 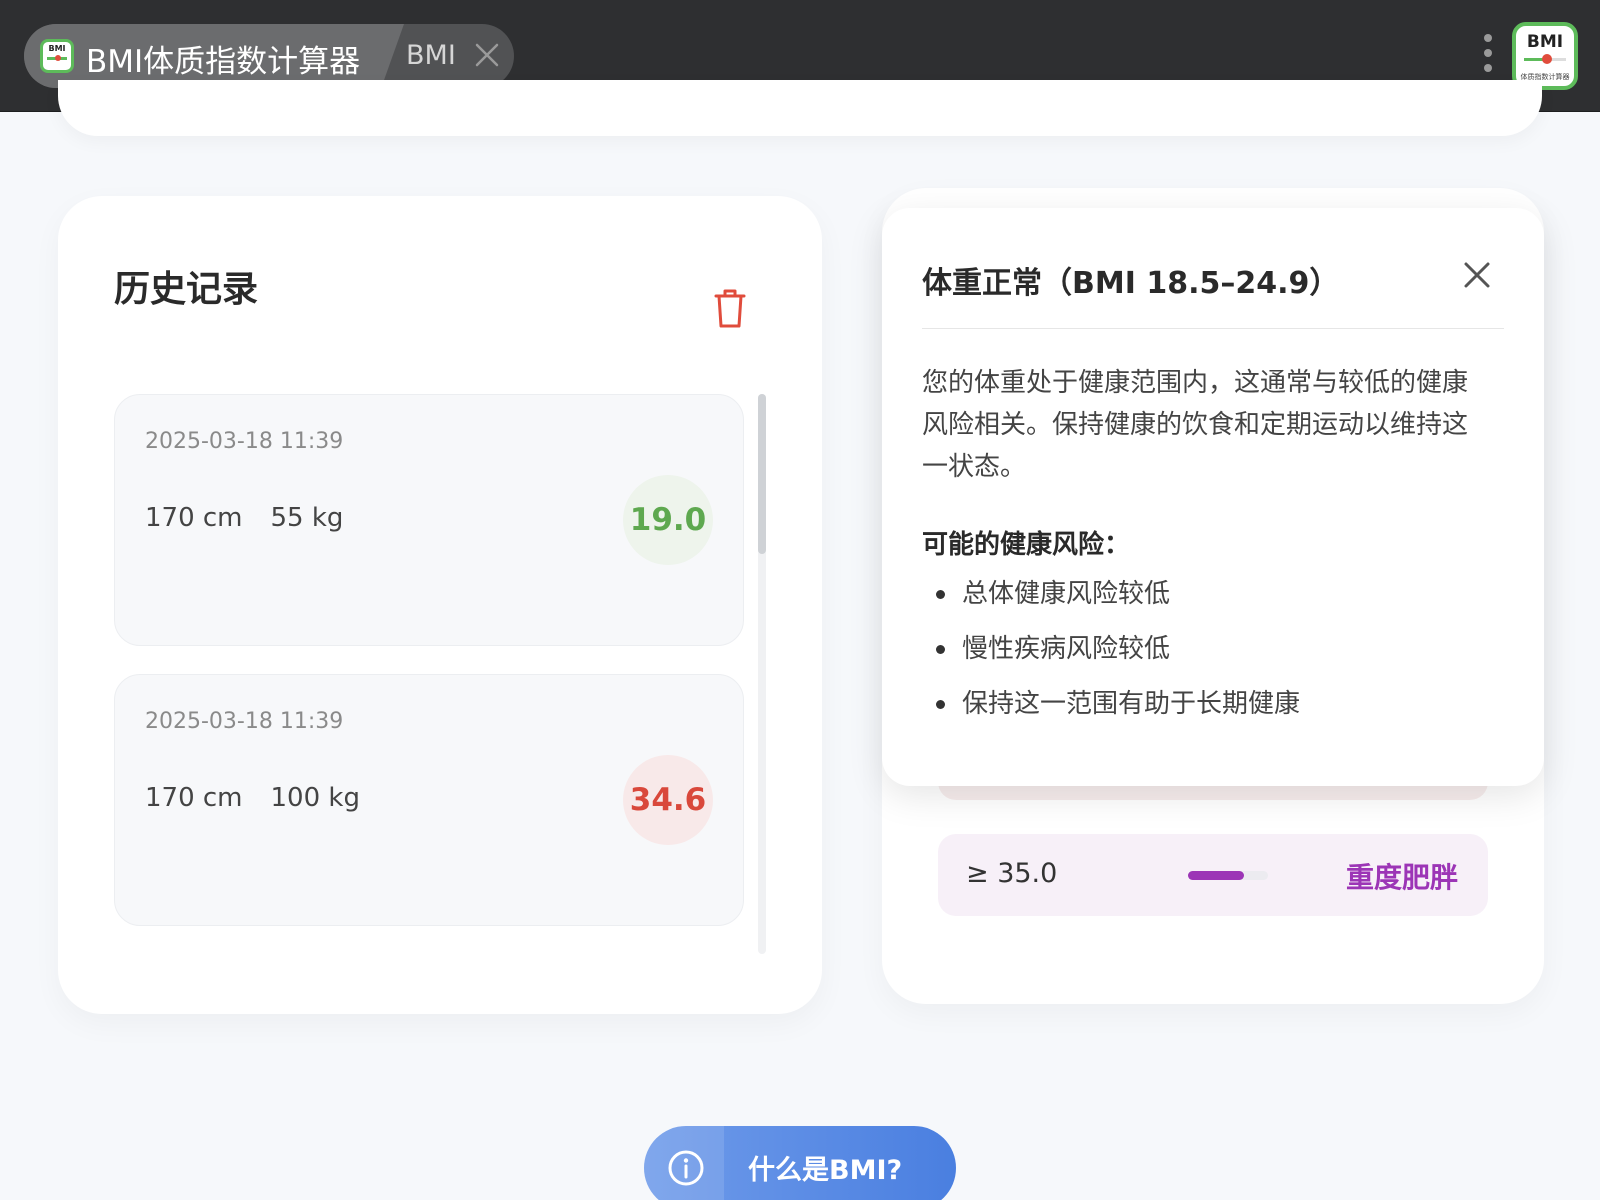 I want to click on category-row-severe-obese: ≥ 35.0 重度肥胖, so click(x=1213, y=875).